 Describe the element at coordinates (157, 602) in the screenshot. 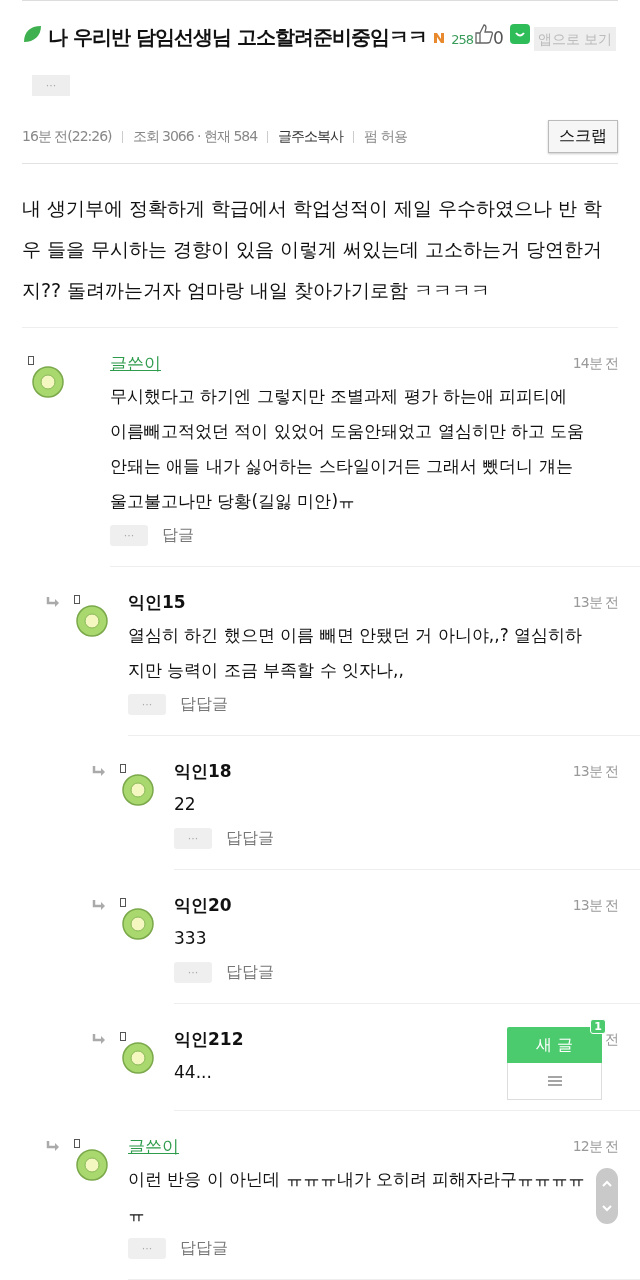

I see `comment-author: 익인15` at that location.